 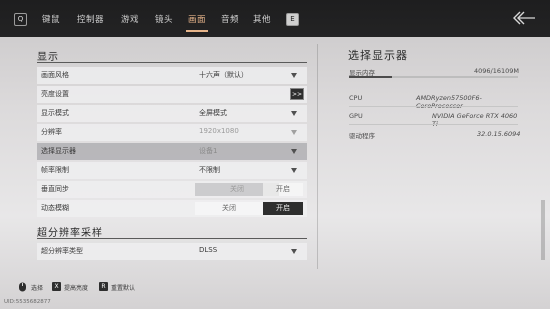 I want to click on tab-graphics: 画面, so click(x=197, y=19).